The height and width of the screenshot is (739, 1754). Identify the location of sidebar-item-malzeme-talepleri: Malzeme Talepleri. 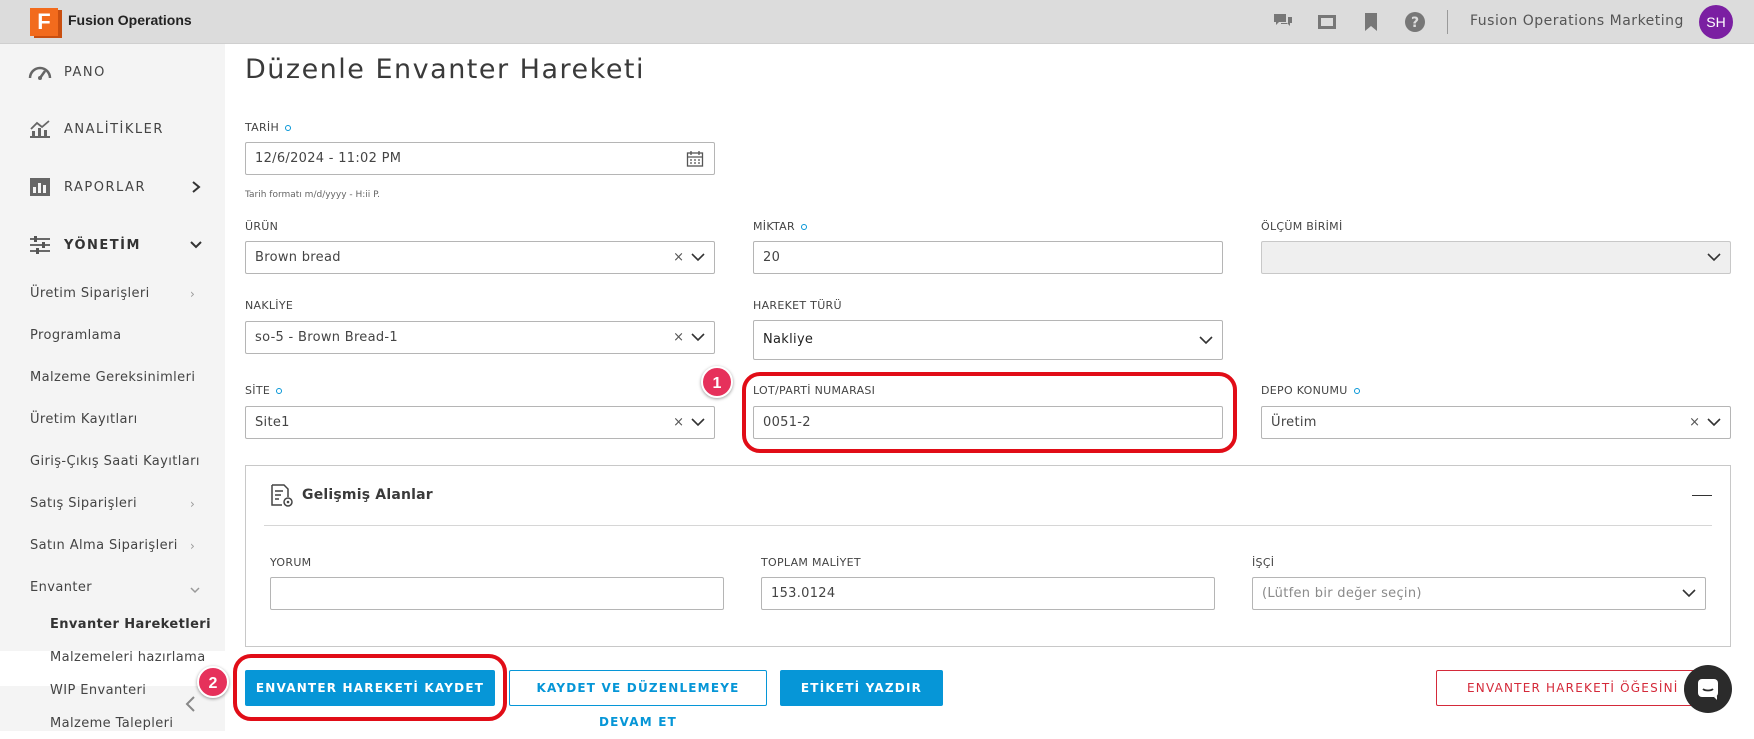
(111, 723).